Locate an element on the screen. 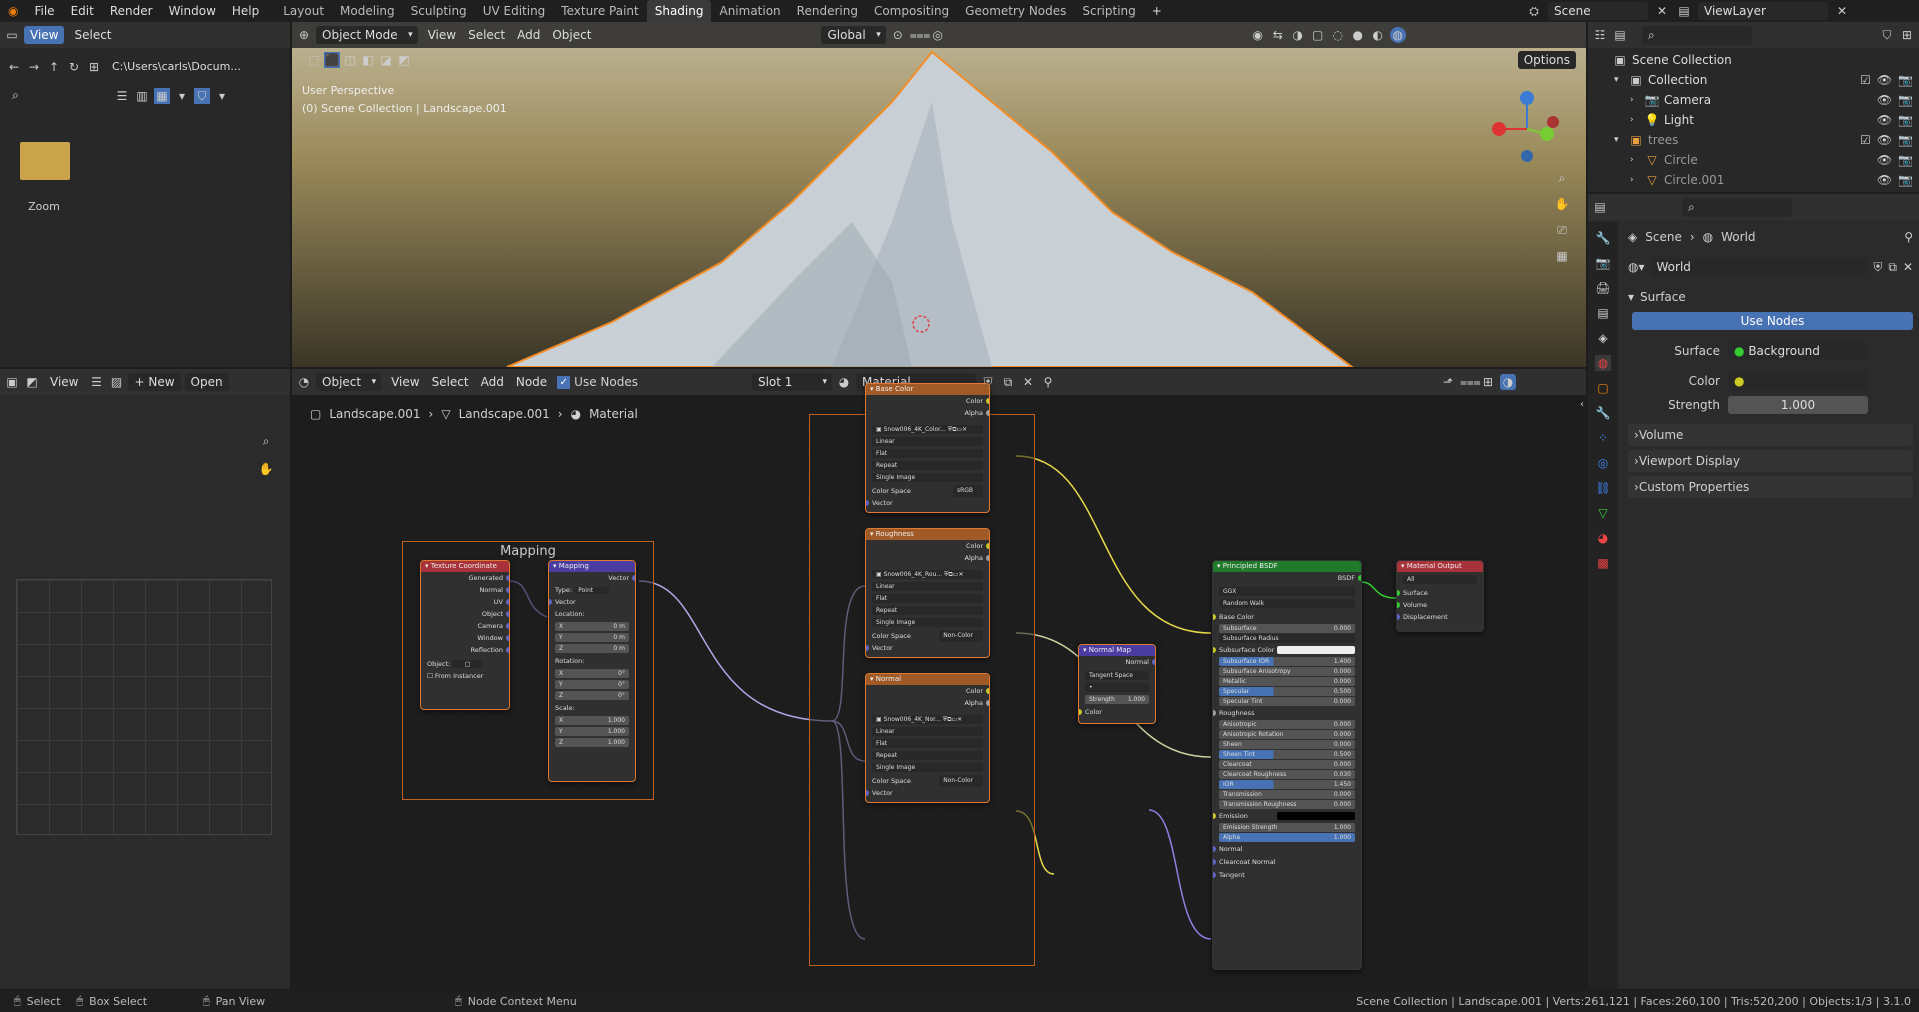  mapping-scl-field: Z 1.000 is located at coordinates (592, 742).